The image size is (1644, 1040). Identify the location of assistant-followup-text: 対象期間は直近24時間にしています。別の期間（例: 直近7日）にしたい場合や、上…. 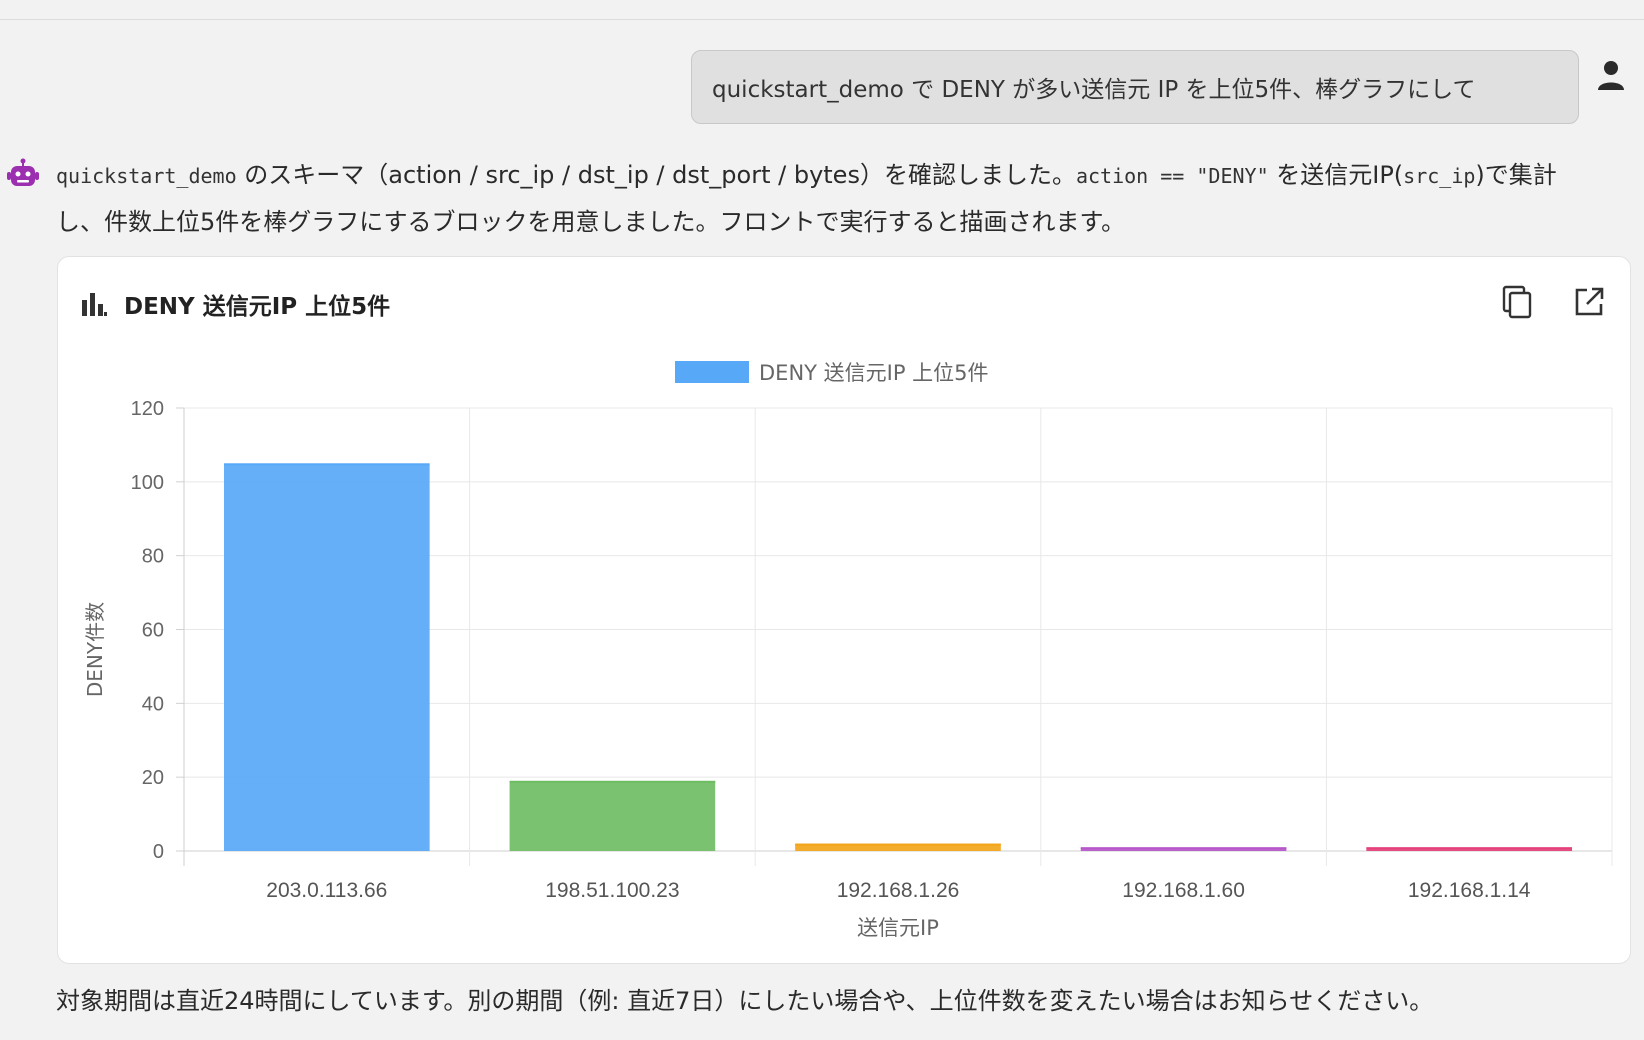
(745, 1001).